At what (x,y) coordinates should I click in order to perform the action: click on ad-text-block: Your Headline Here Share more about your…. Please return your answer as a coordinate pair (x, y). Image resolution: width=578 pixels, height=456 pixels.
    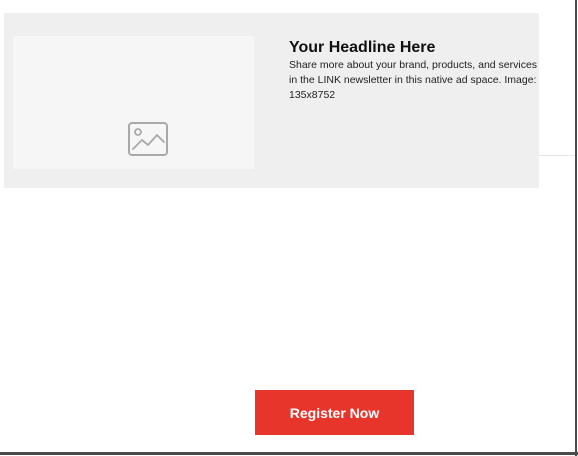
    Looking at the image, I should click on (415, 70).